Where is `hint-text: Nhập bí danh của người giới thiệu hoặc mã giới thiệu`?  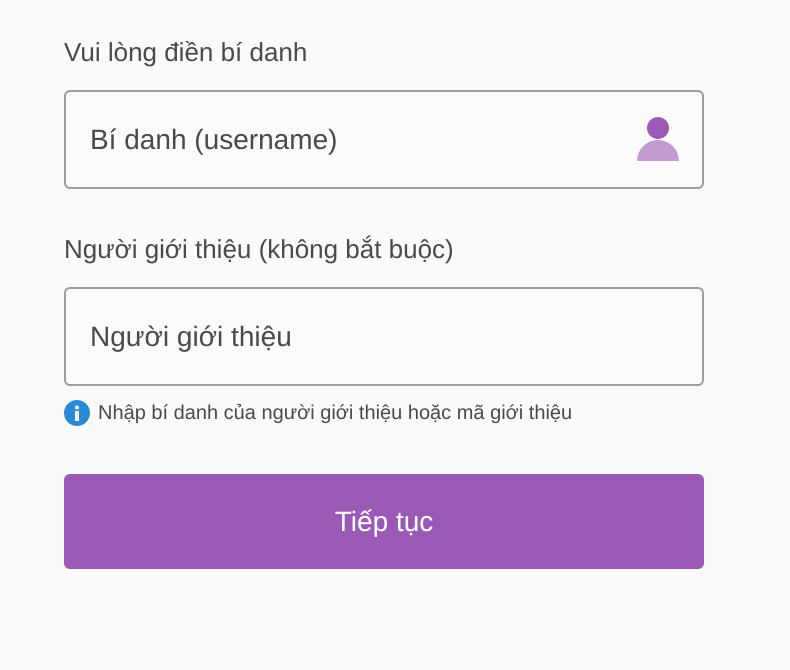 hint-text: Nhập bí danh của người giới thiệu hoặc mã giới thiệu is located at coordinates (335, 413).